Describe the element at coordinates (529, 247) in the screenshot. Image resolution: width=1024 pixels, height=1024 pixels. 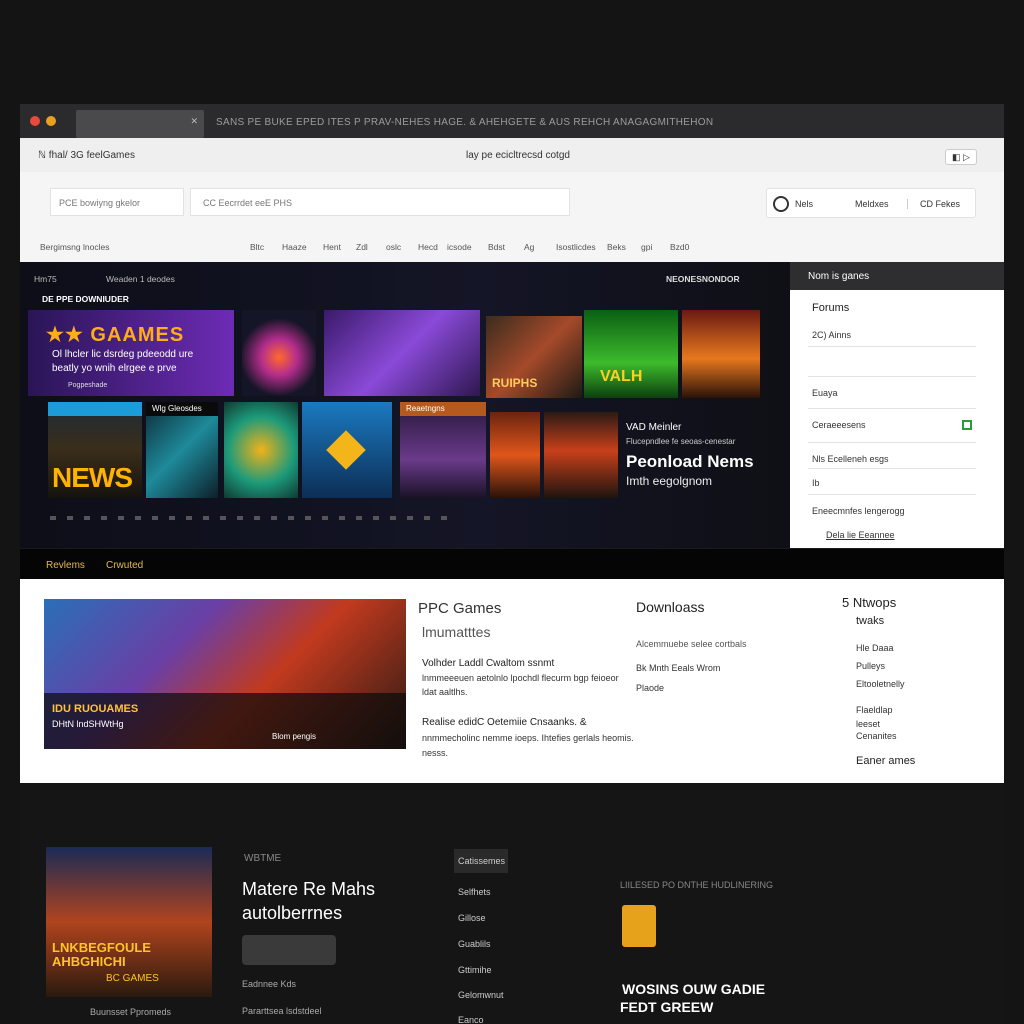
I see `menu-item: Ag` at that location.